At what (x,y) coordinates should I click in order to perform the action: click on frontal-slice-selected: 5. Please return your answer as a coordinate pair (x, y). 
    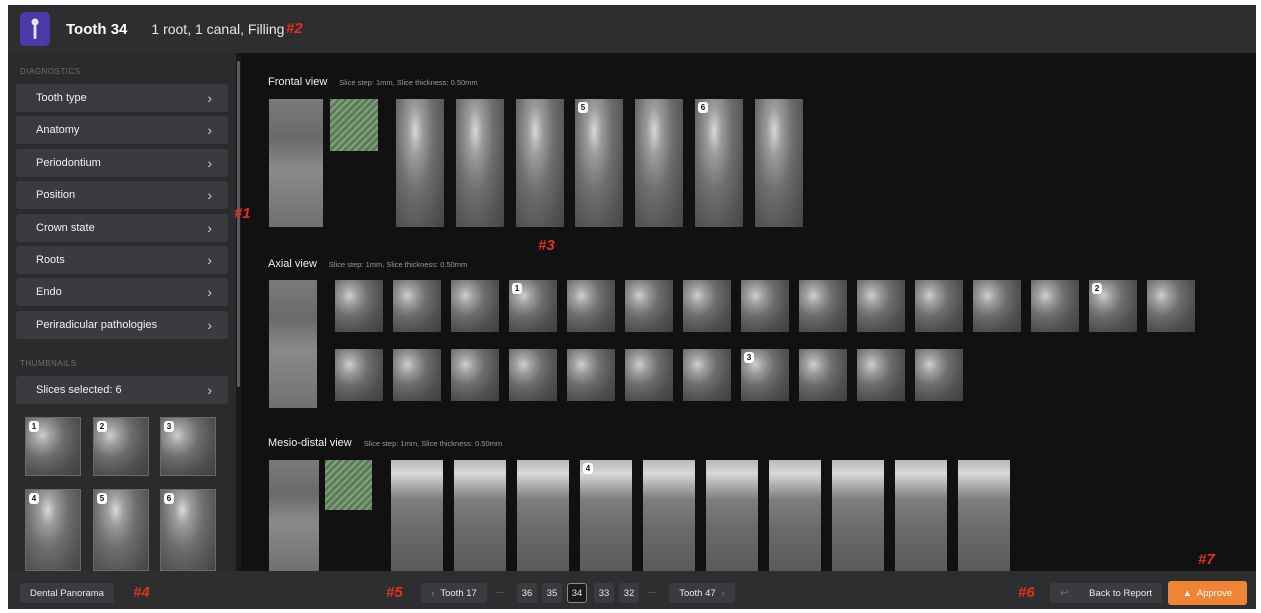
    Looking at the image, I should click on (599, 163).